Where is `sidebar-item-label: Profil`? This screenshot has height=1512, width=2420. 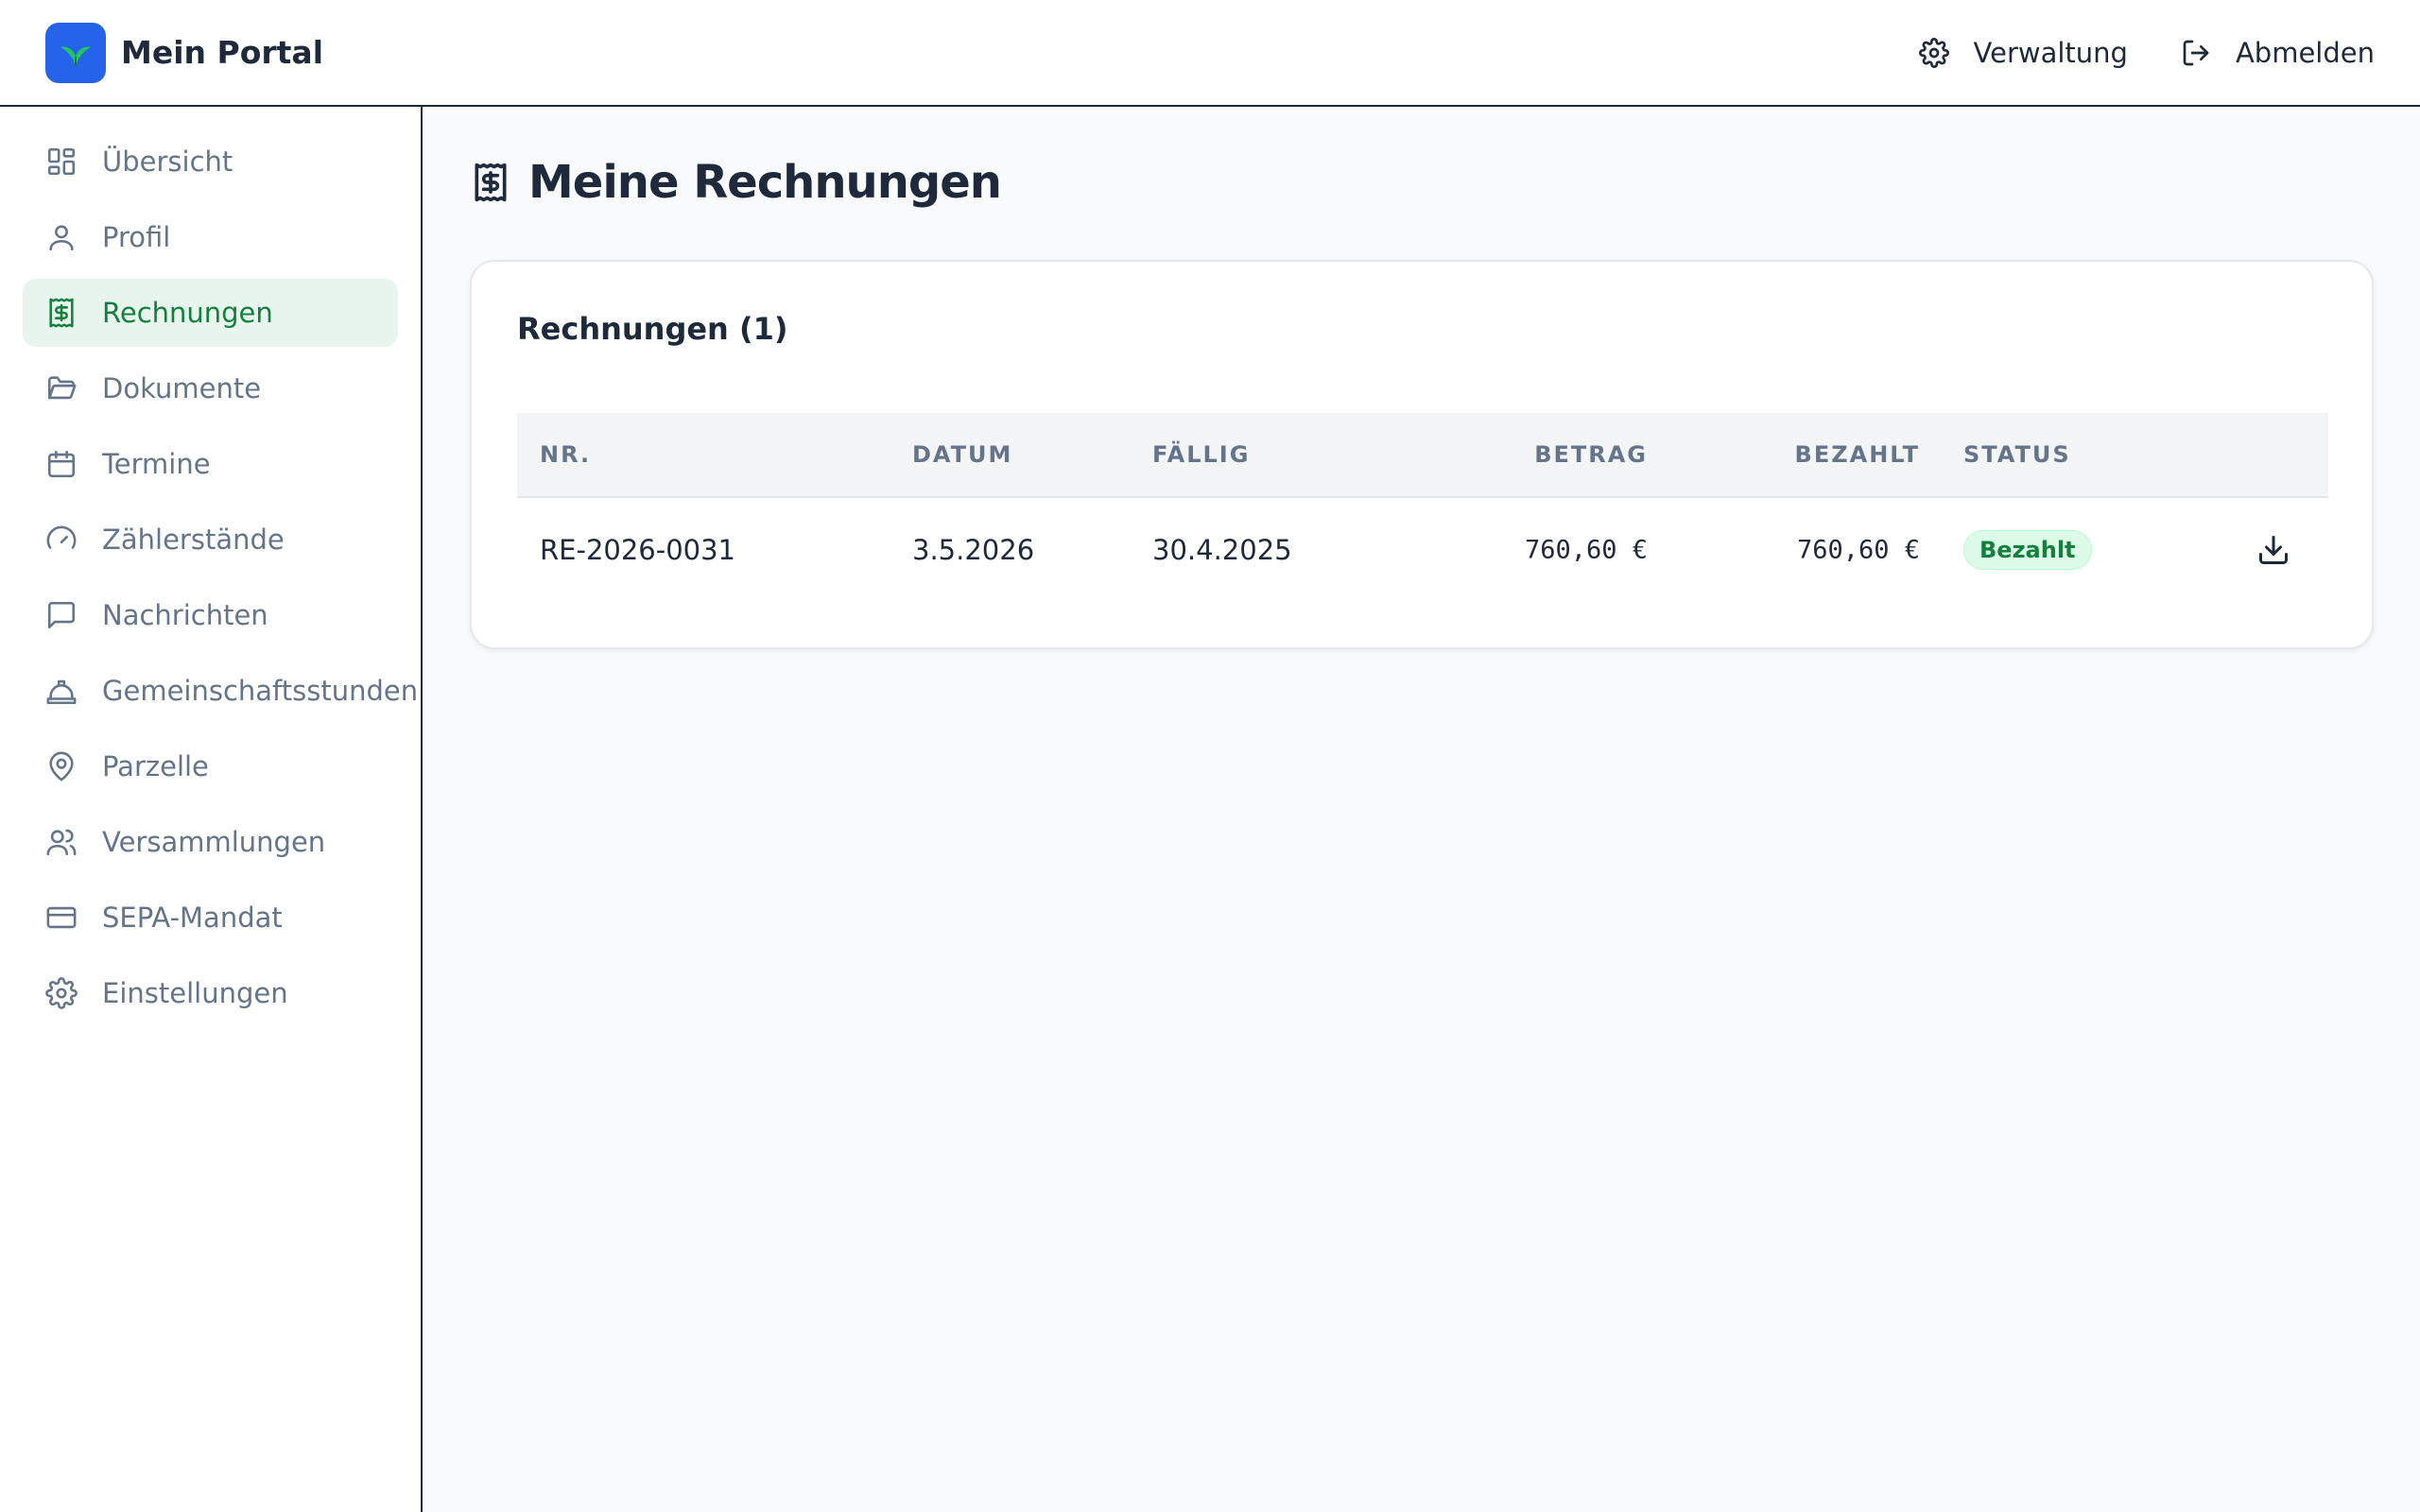 sidebar-item-label: Profil is located at coordinates (137, 237).